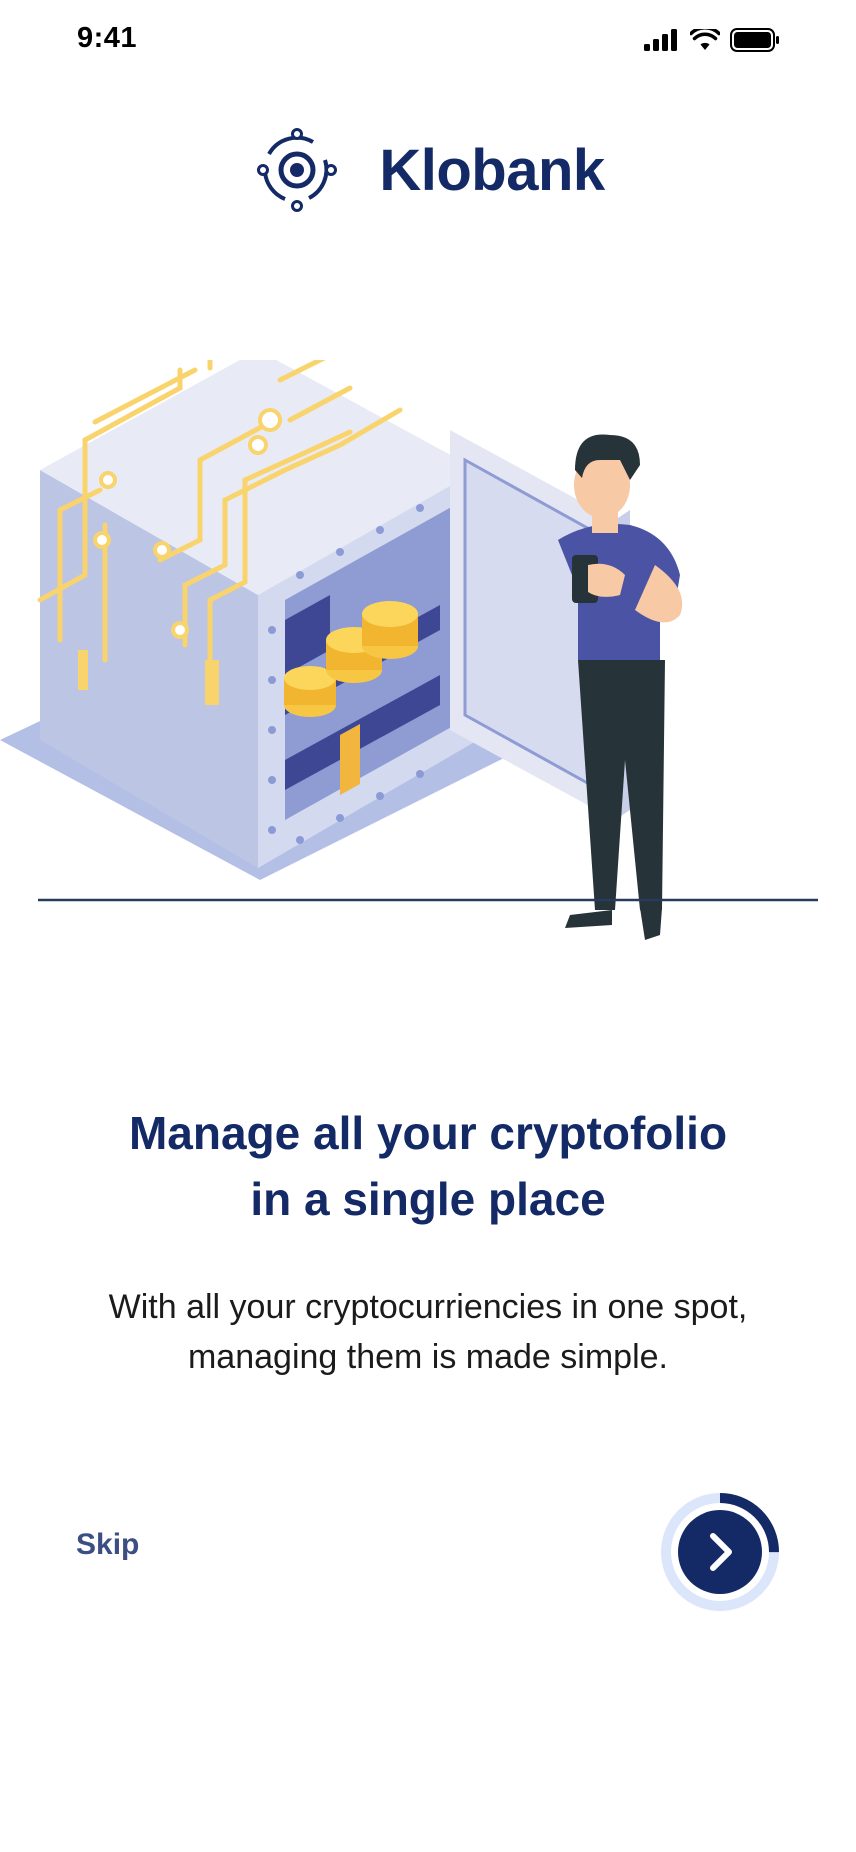  What do you see at coordinates (297, 170) in the screenshot?
I see `klobank-logo-icon` at bounding box center [297, 170].